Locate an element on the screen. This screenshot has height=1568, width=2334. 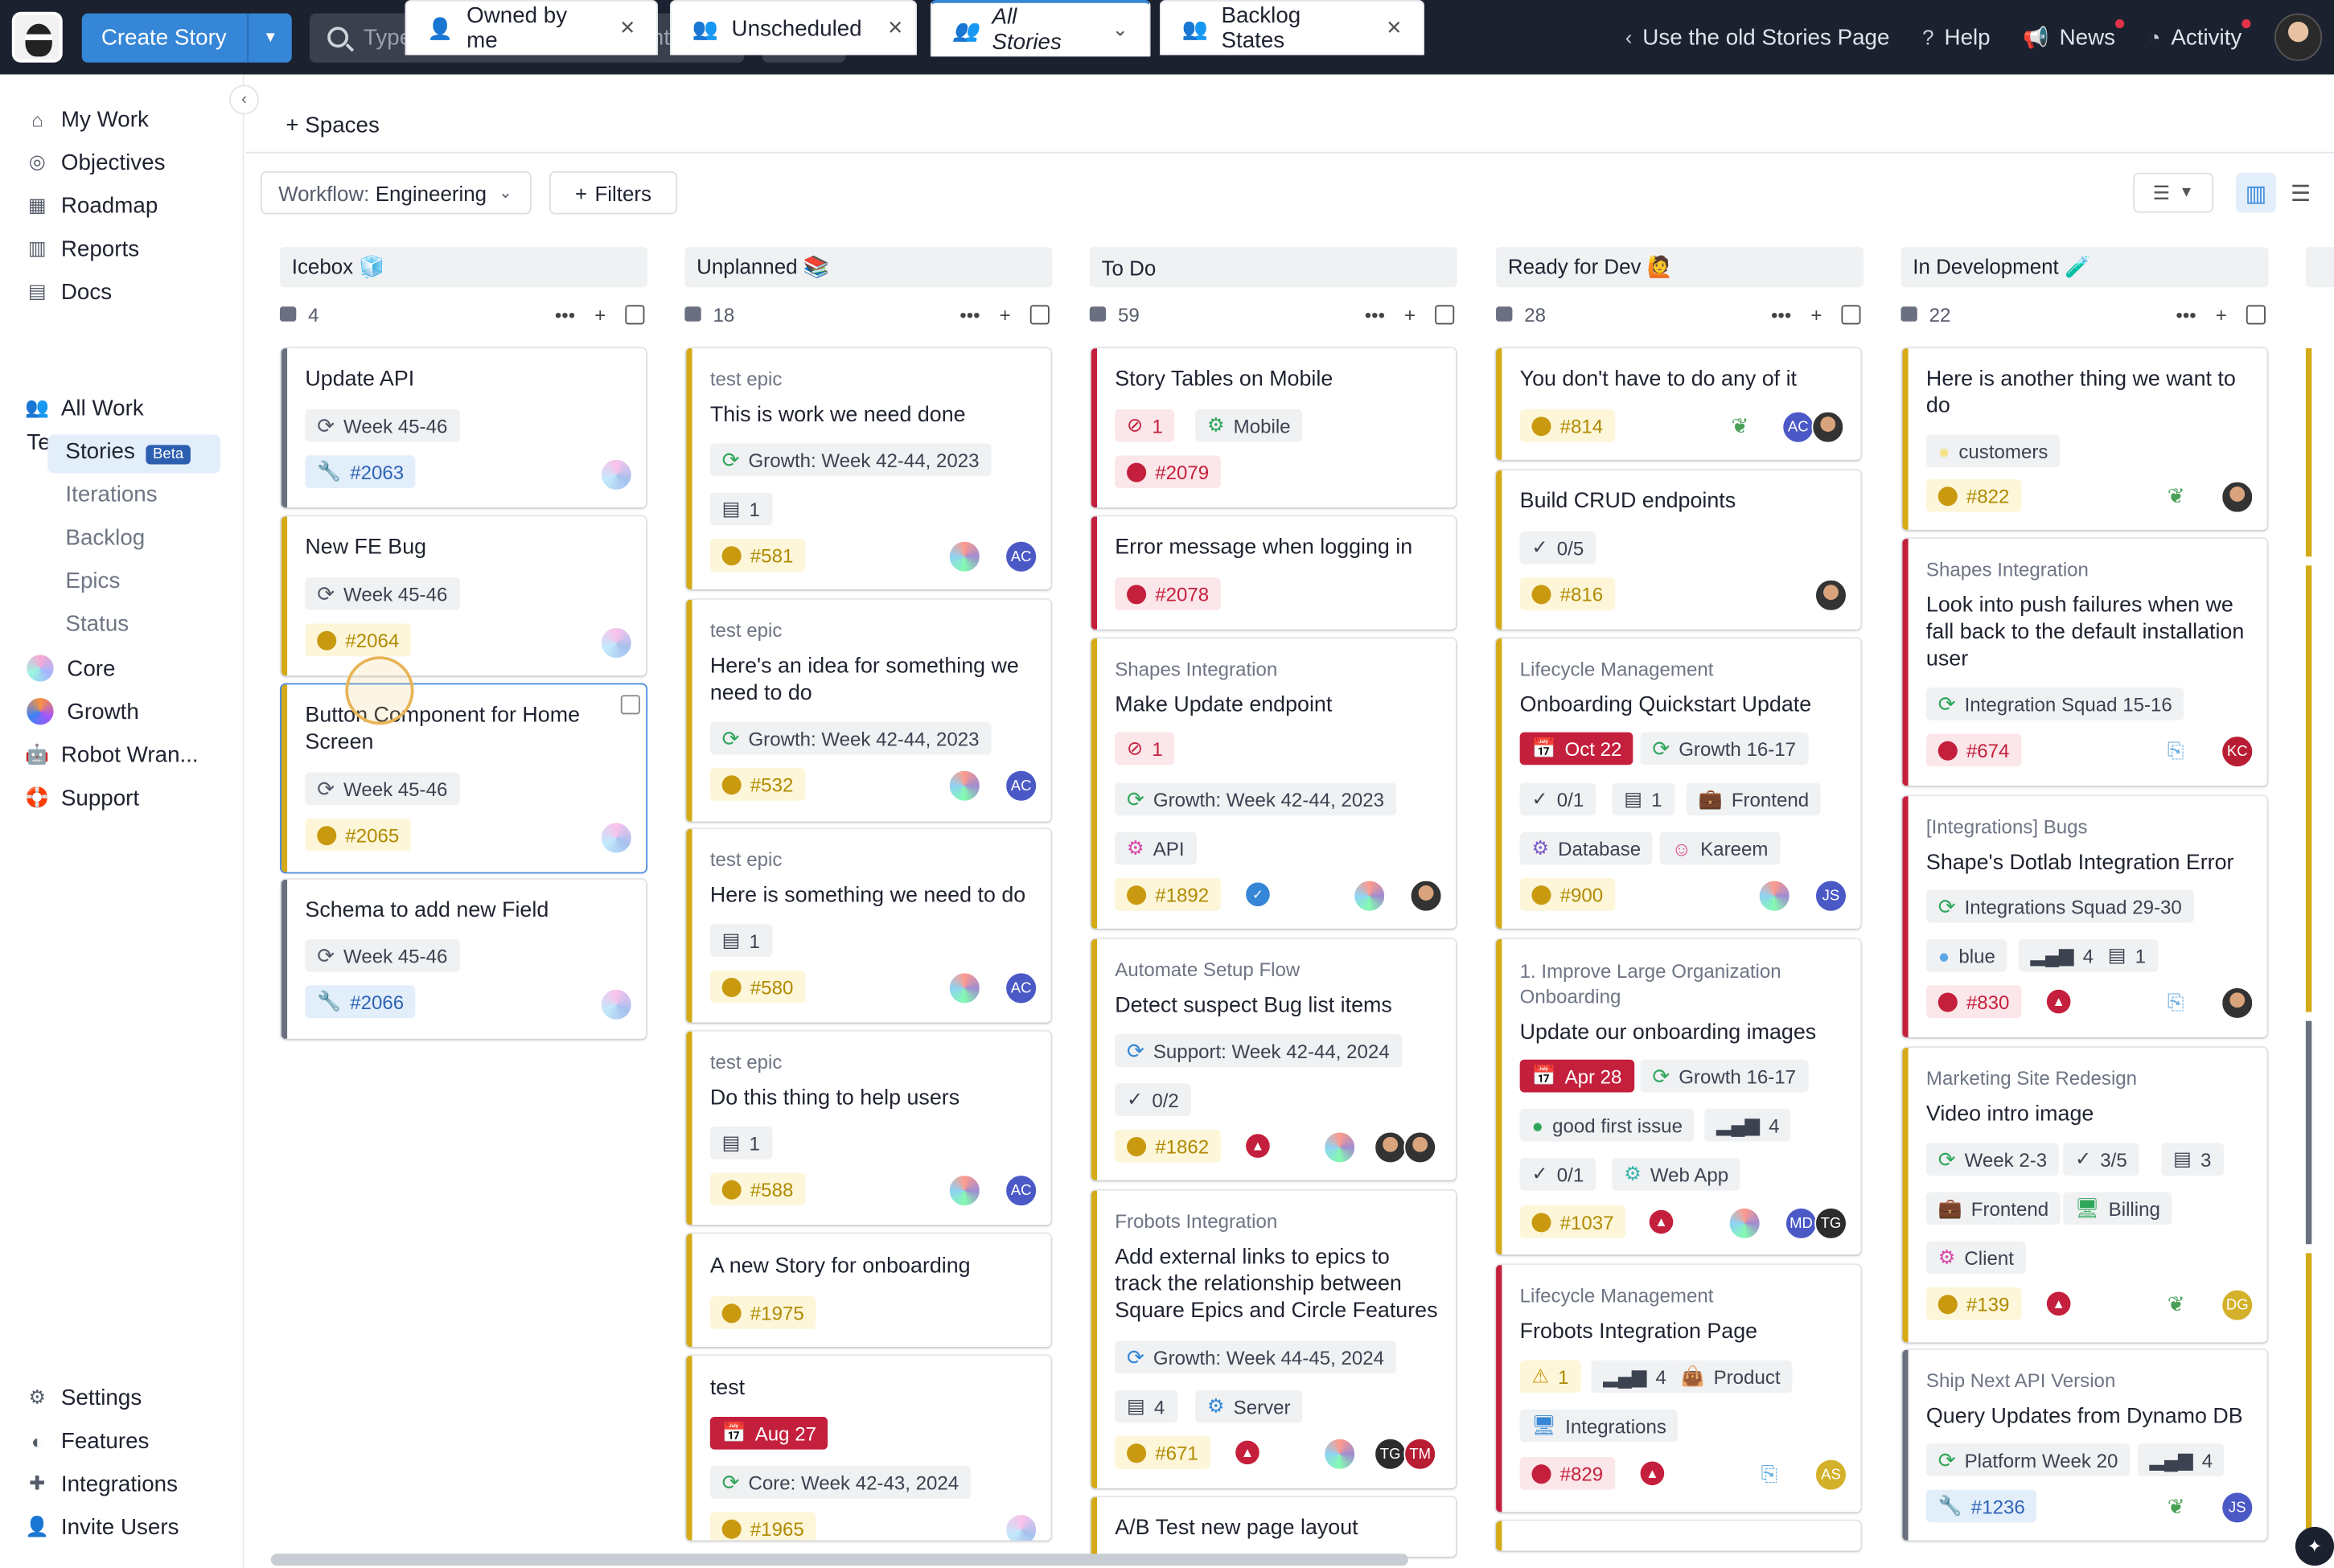
horizontal-scrollbar is located at coordinates (839, 1560).